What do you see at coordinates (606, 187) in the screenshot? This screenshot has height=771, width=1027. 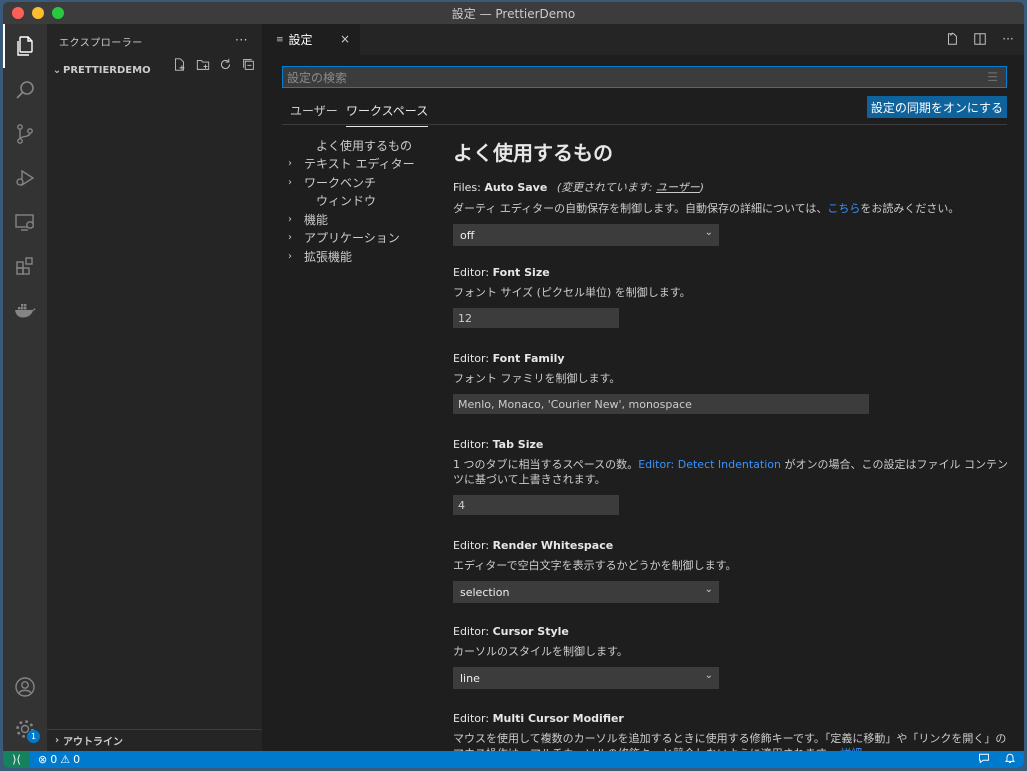 I see `modified-prefix: (変更されています:` at bounding box center [606, 187].